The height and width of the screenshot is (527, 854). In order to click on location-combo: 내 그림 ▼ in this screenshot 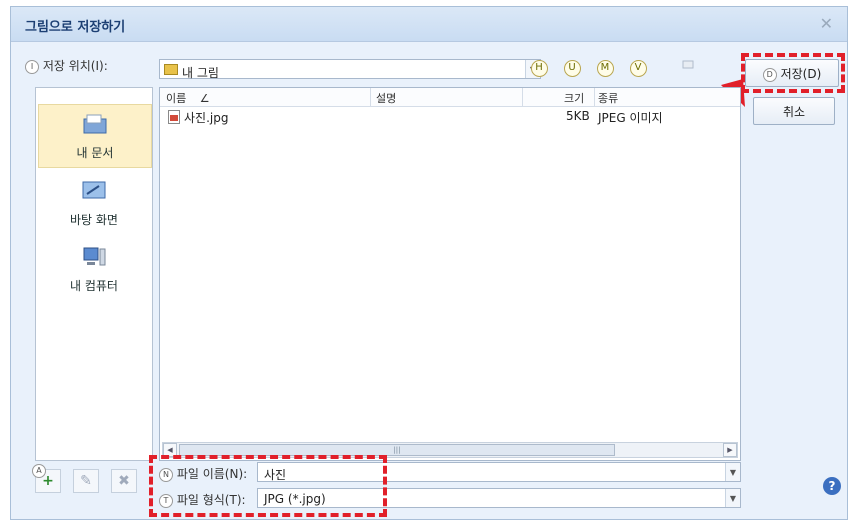, I will do `click(350, 69)`.